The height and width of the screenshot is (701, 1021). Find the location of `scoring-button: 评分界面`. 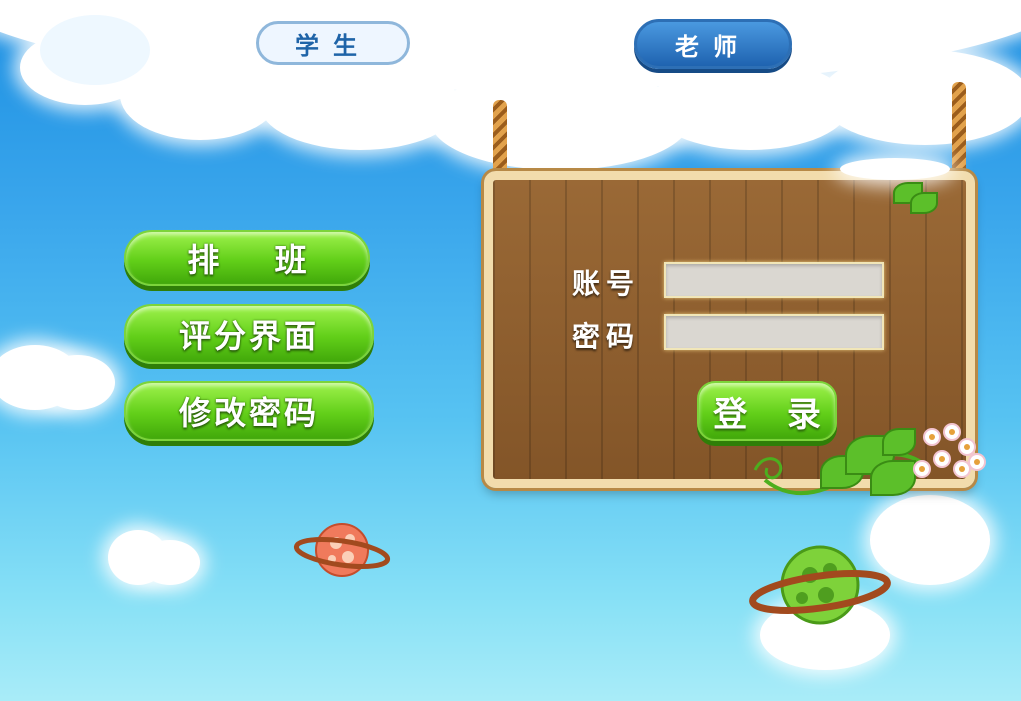

scoring-button: 评分界面 is located at coordinates (249, 334).